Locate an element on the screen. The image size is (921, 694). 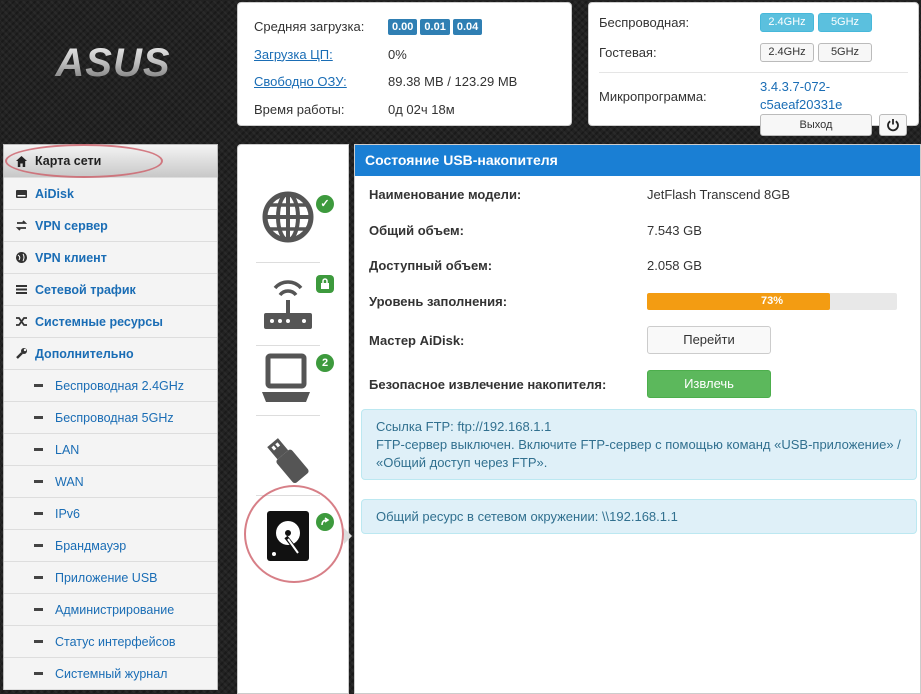
network-map-icons: ✓ 2 is located at coordinates (293, 419).